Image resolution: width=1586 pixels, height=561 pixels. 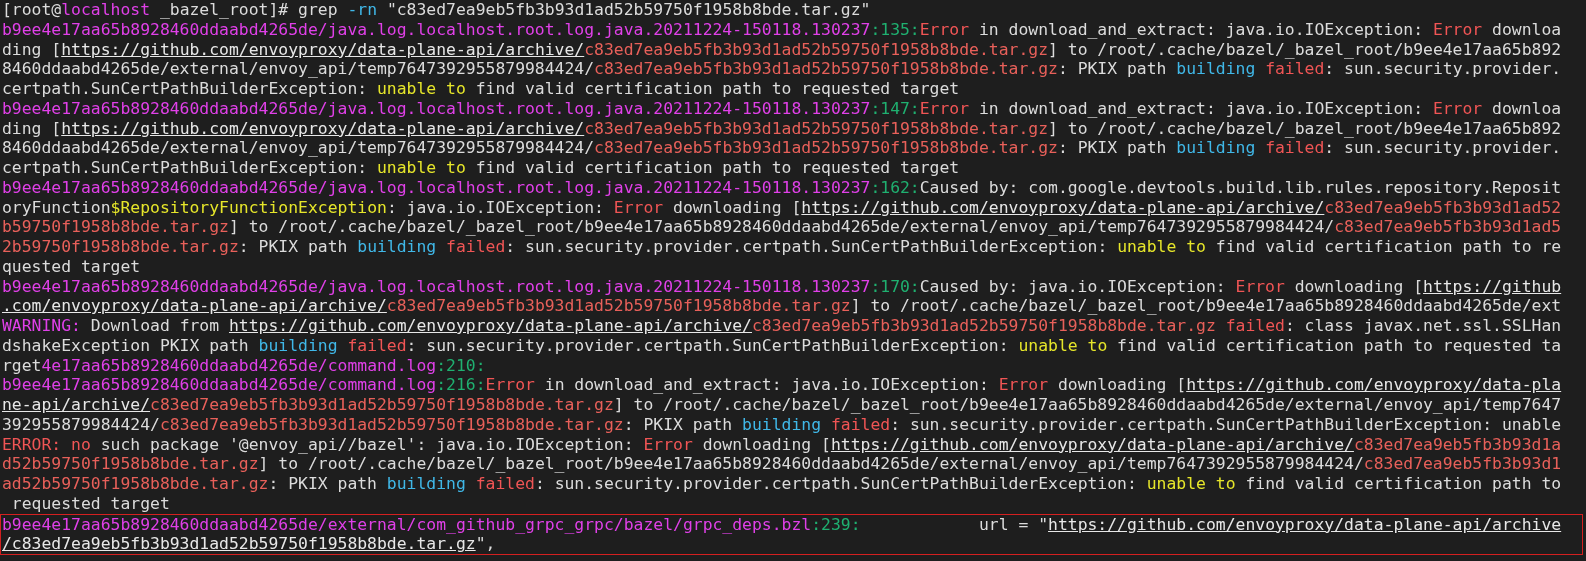 I want to click on url-link: https://github.com/envoyproxy/data-pla, so click(x=1374, y=385).